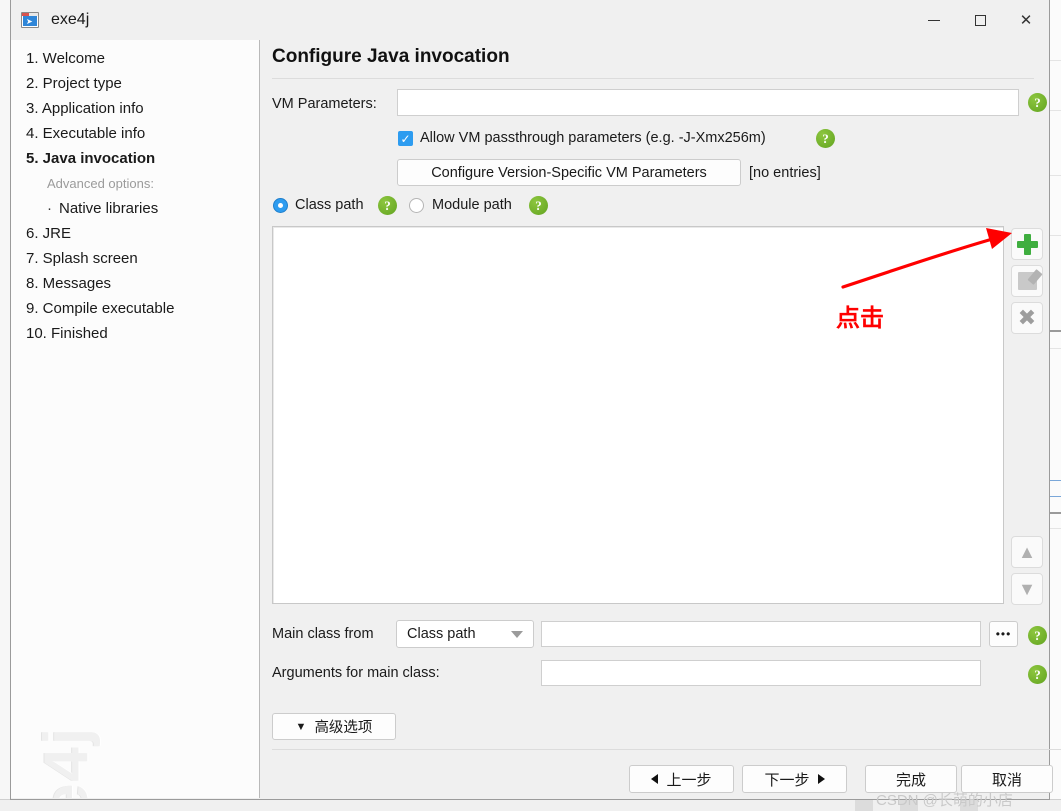  What do you see at coordinates (569, 172) in the screenshot?
I see `configure-version-specific-vm-parameters-button: Configure Version-Specific VM Parameters` at bounding box center [569, 172].